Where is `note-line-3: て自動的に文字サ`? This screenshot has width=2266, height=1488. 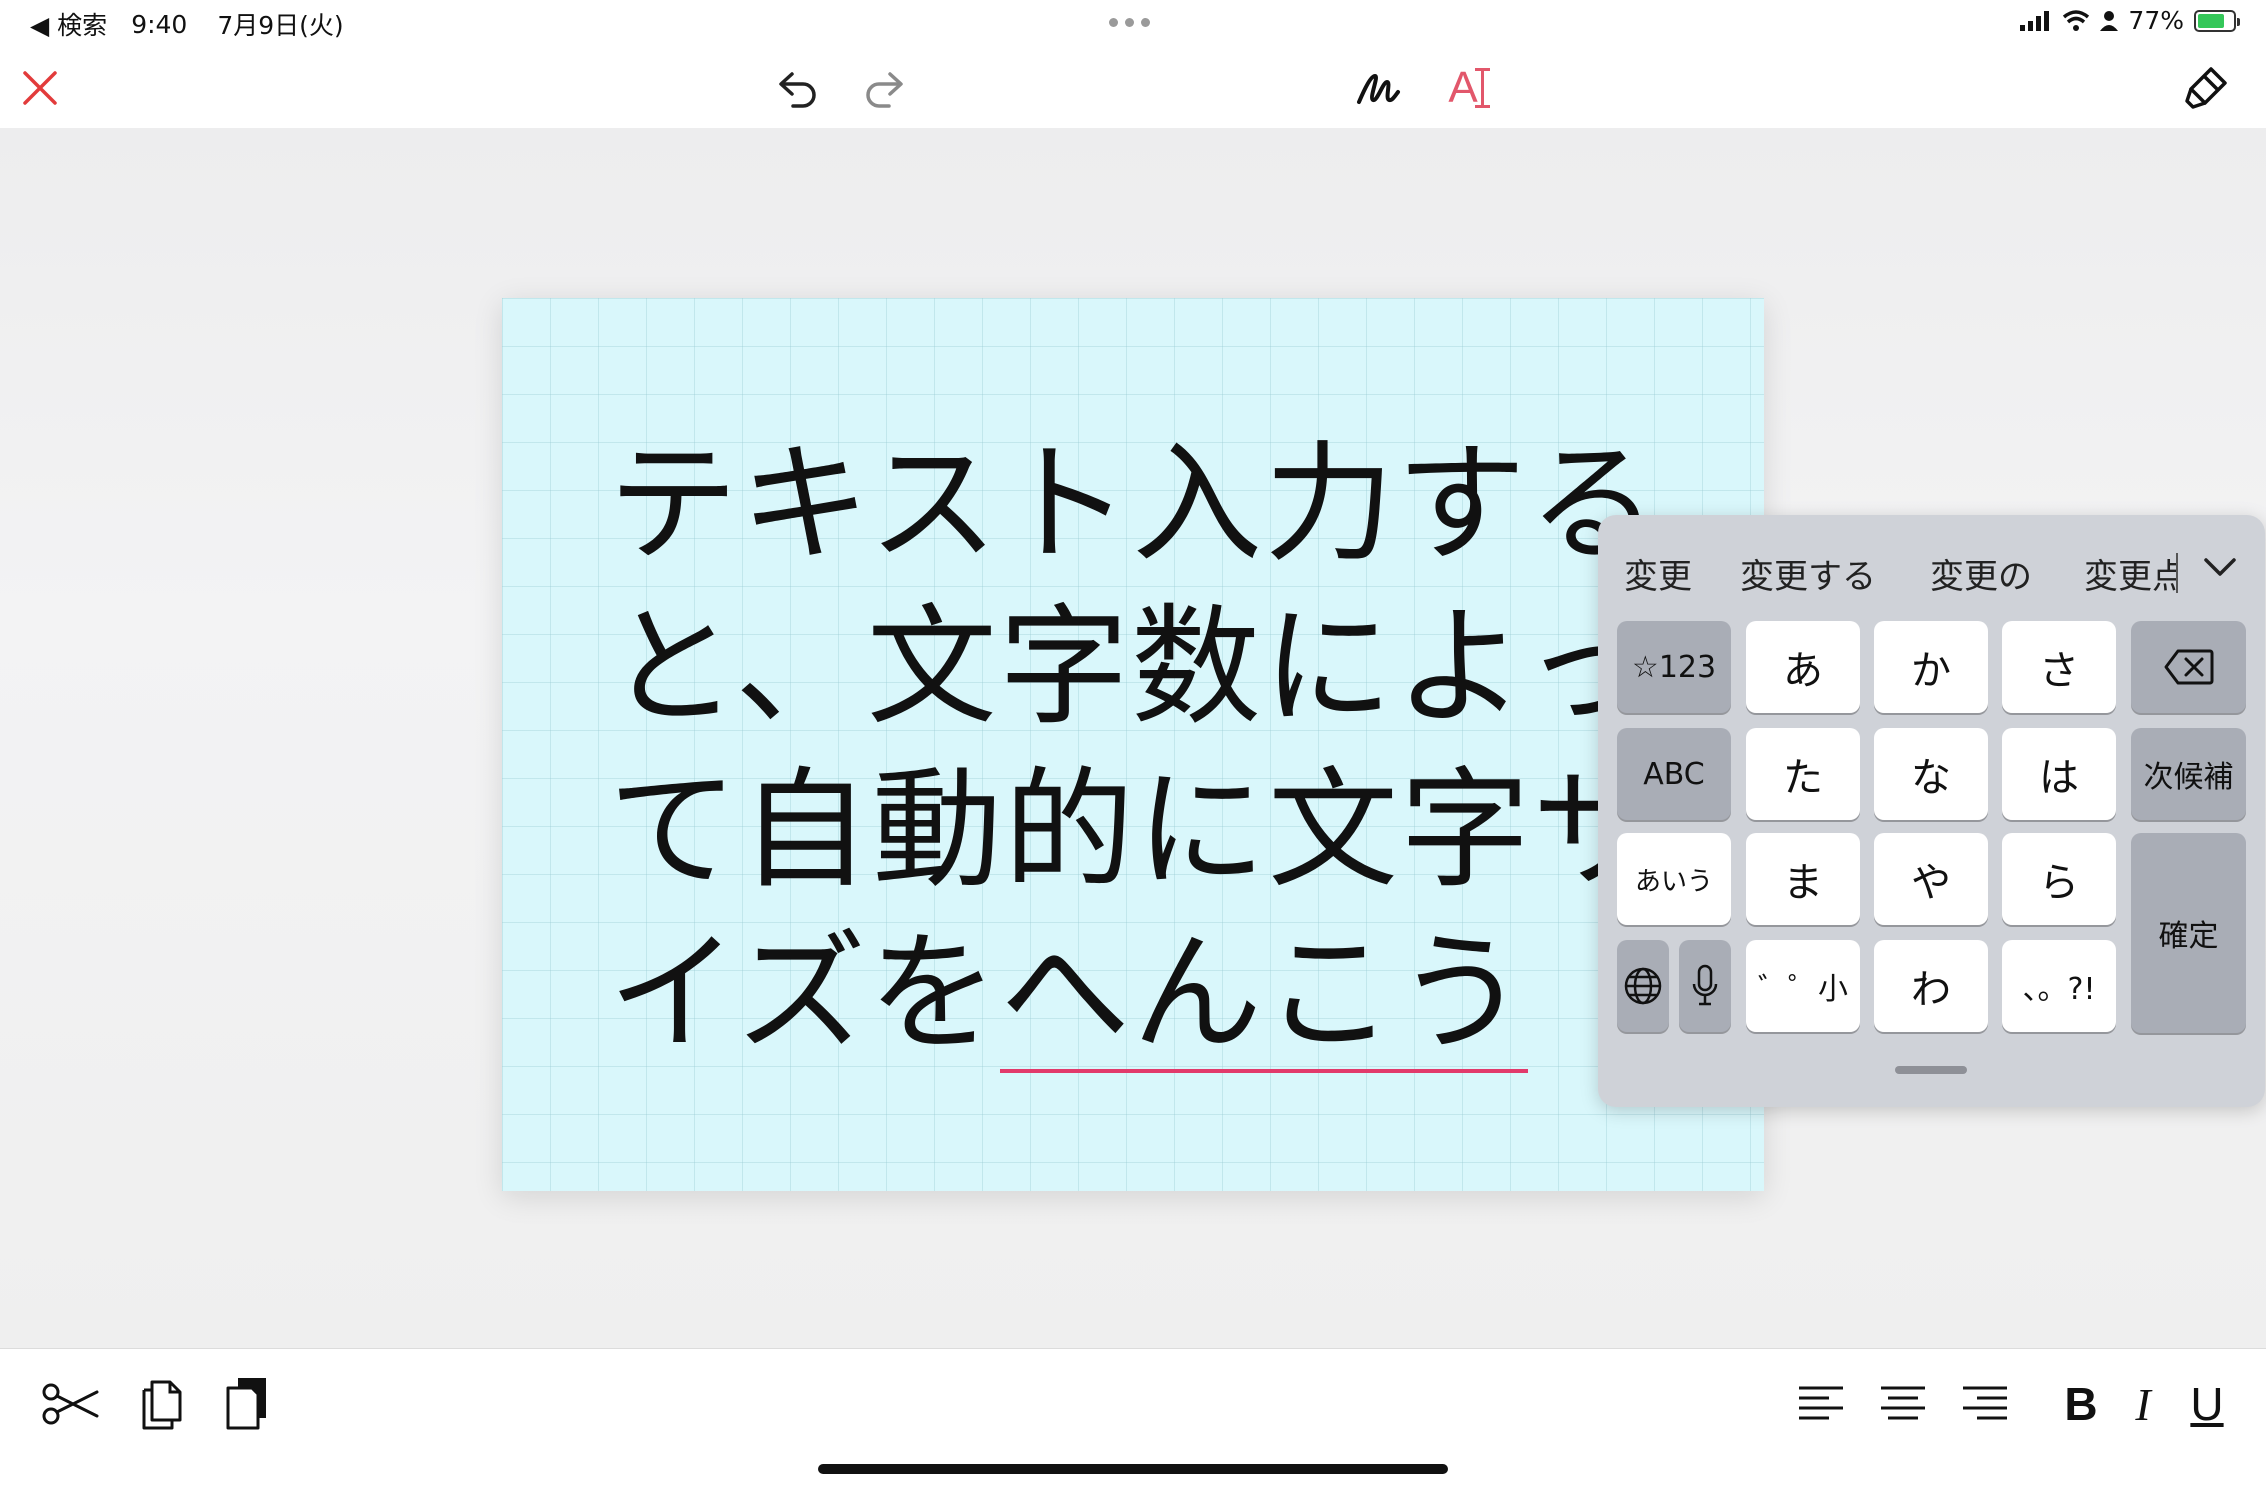
note-line-3: て自動的に文字サ is located at coordinates (1136, 830).